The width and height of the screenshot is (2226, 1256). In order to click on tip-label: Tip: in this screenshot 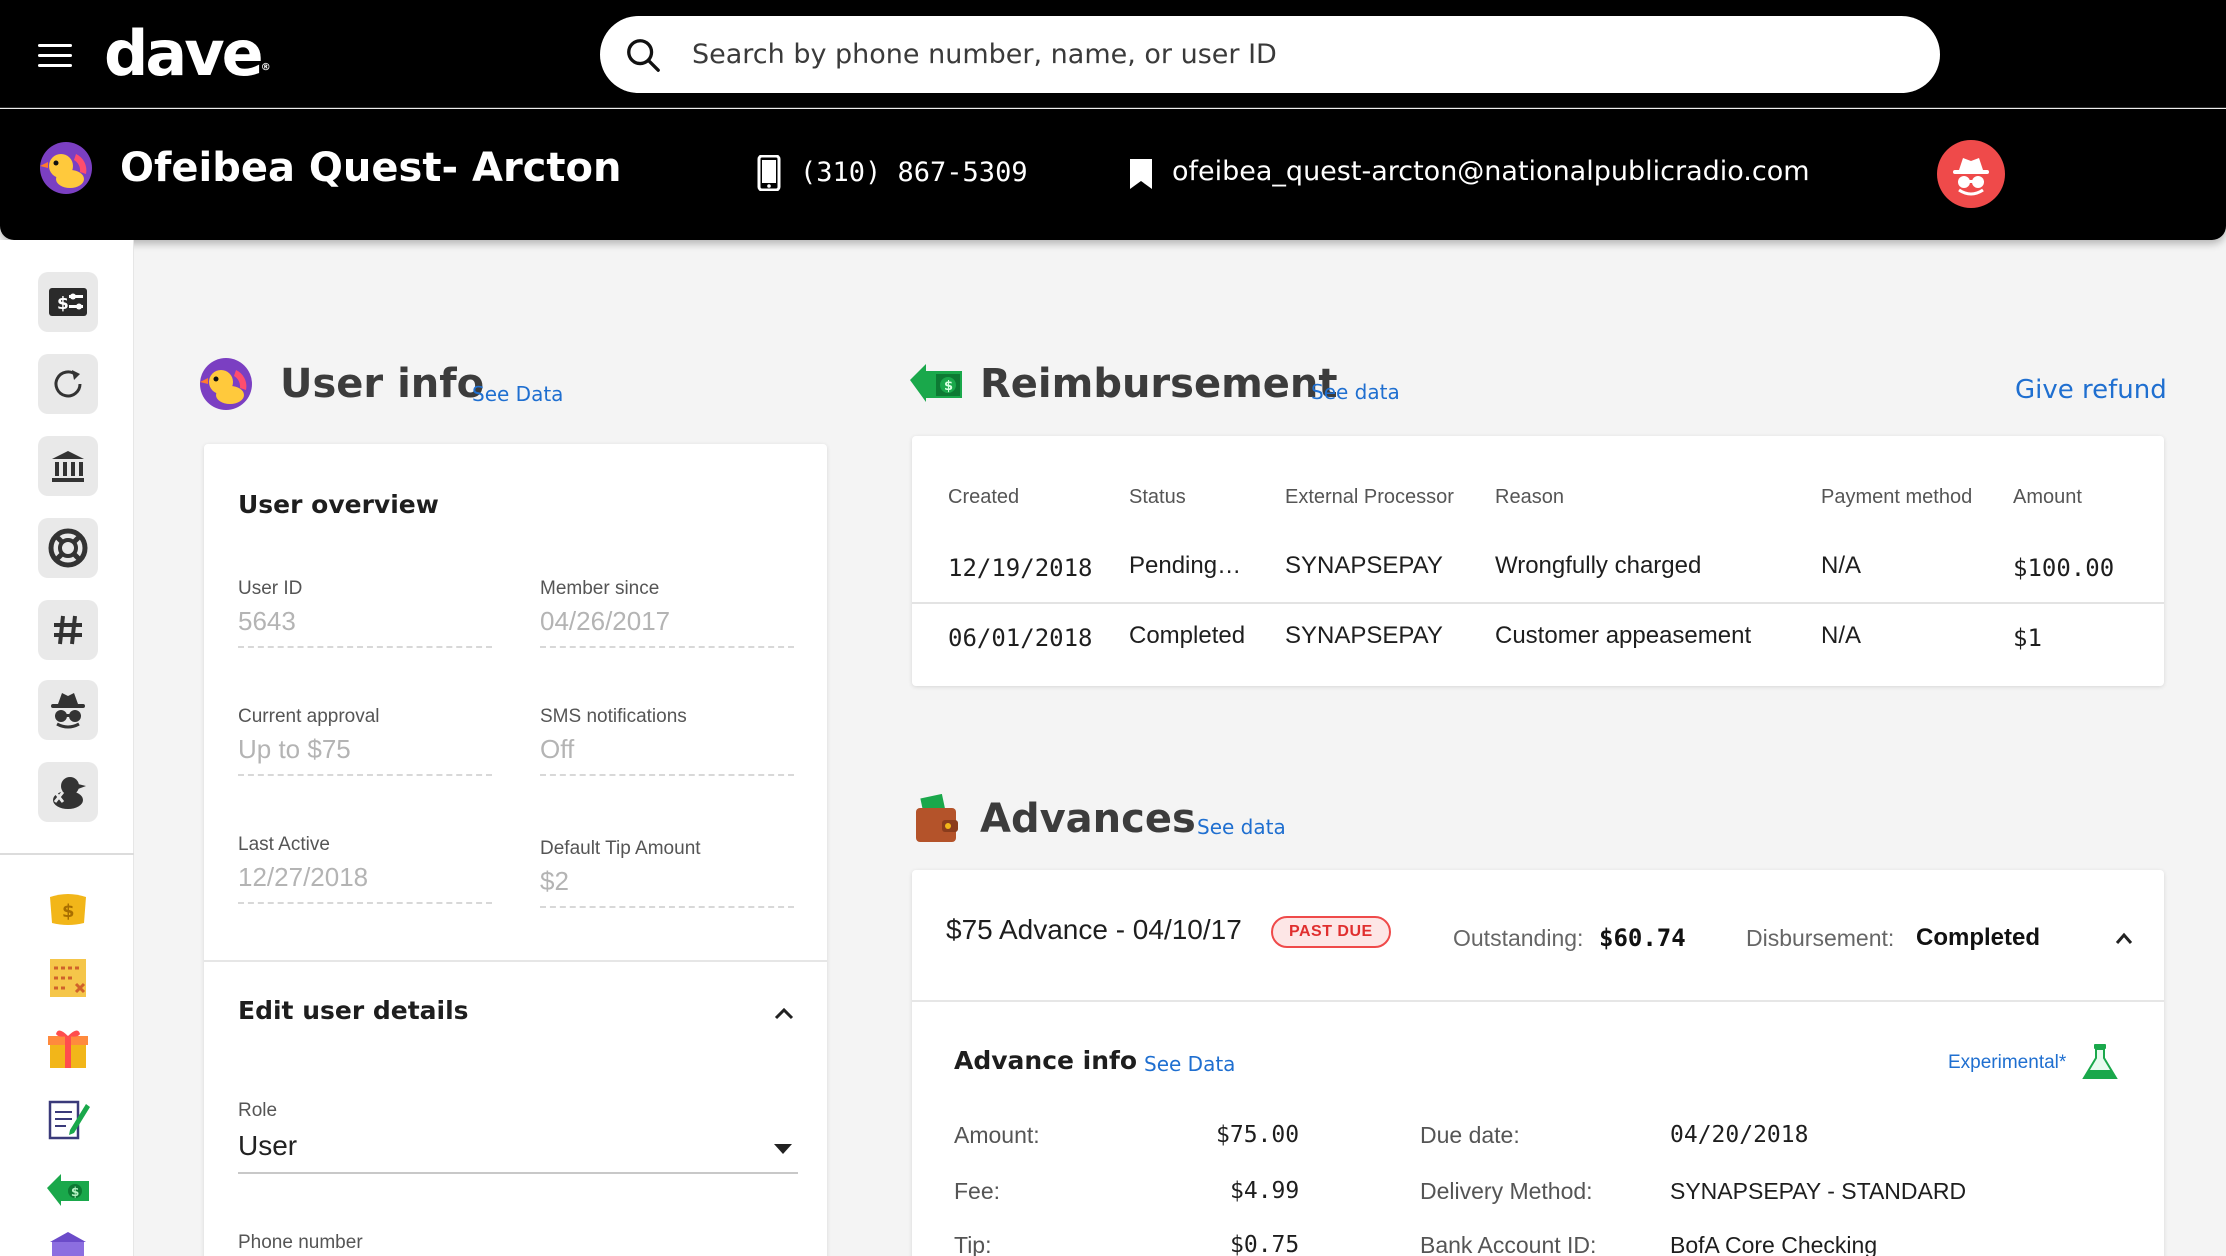, I will do `click(973, 1244)`.